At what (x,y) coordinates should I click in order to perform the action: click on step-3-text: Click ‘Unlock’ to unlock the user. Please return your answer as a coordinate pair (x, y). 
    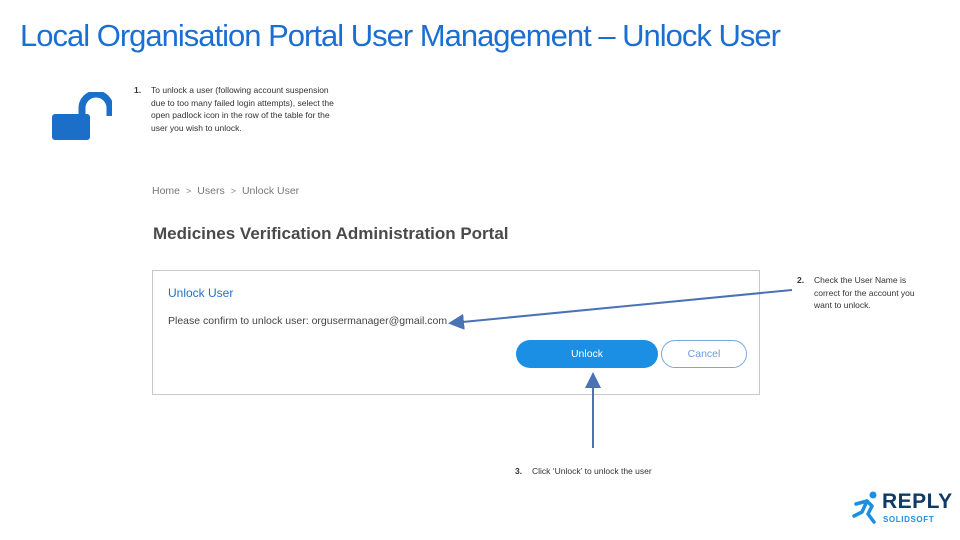
    Looking at the image, I should click on (592, 471).